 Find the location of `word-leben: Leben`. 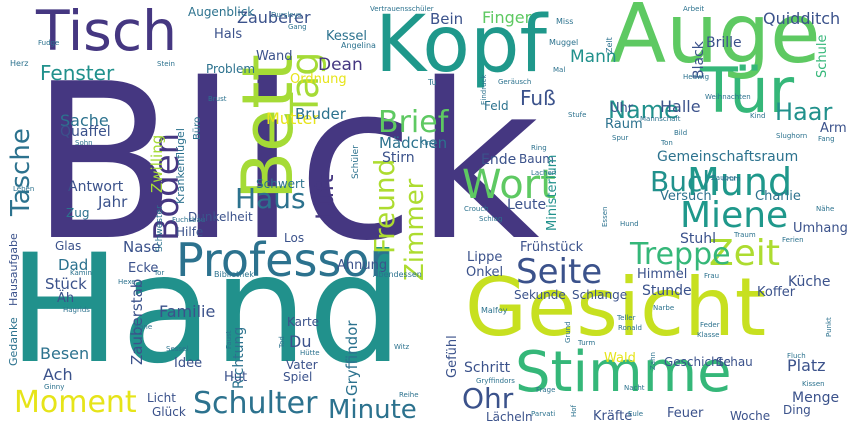

word-leben: Leben is located at coordinates (24, 189).